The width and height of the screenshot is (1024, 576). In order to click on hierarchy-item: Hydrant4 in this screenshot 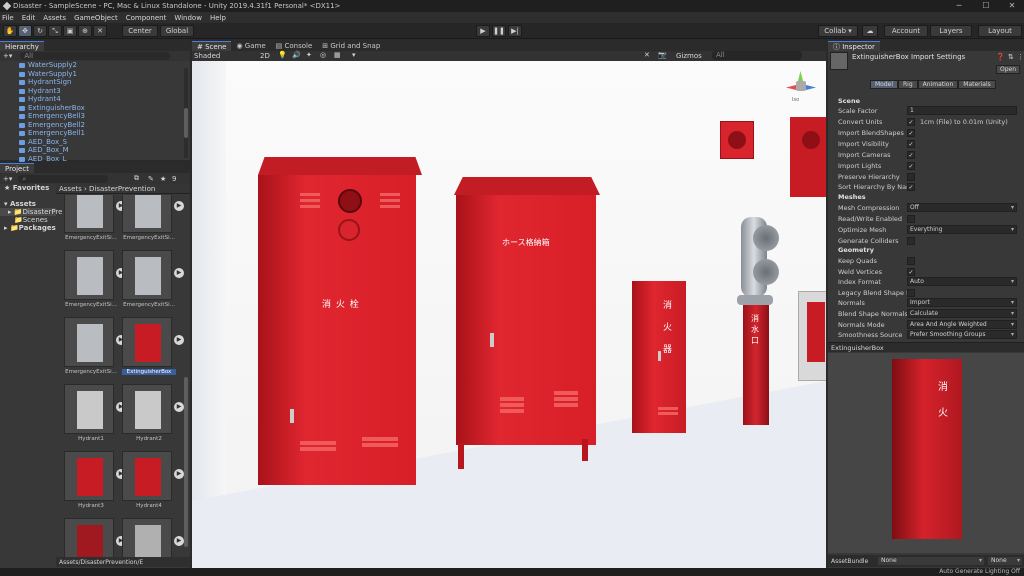, I will do `click(95, 99)`.